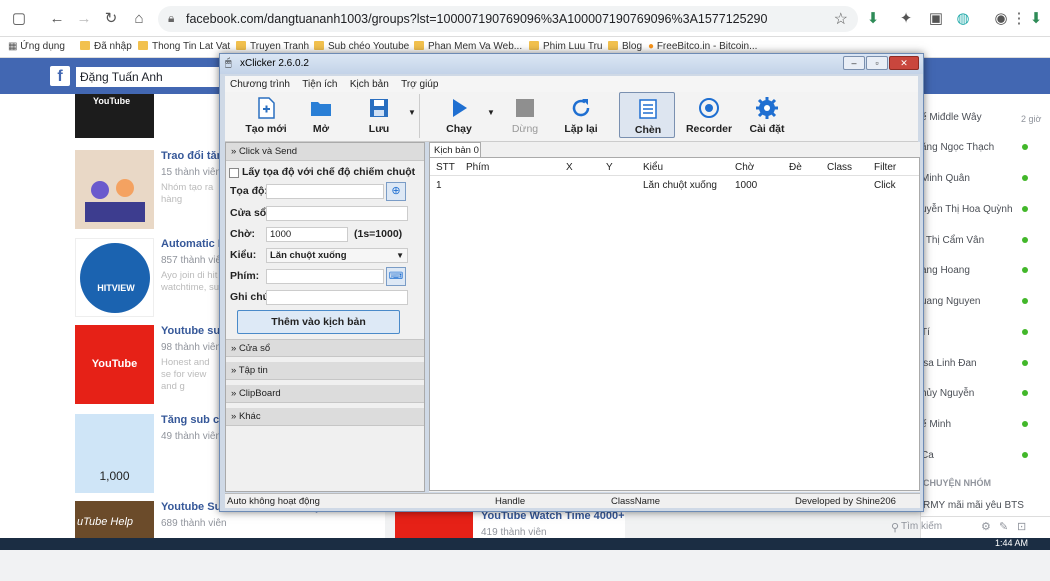  What do you see at coordinates (114, 364) in the screenshot?
I see `youtube-logo: YouTube` at bounding box center [114, 364].